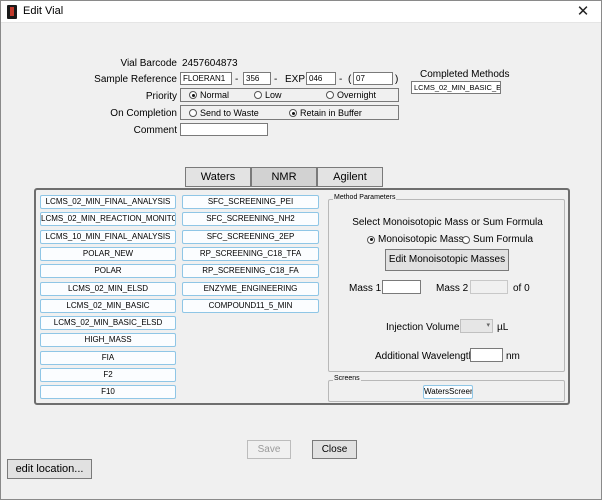 This screenshot has height=500, width=602. Describe the element at coordinates (108, 323) in the screenshot. I see `method-button: LCMS_02_MIN_BASIC_ELSD` at that location.